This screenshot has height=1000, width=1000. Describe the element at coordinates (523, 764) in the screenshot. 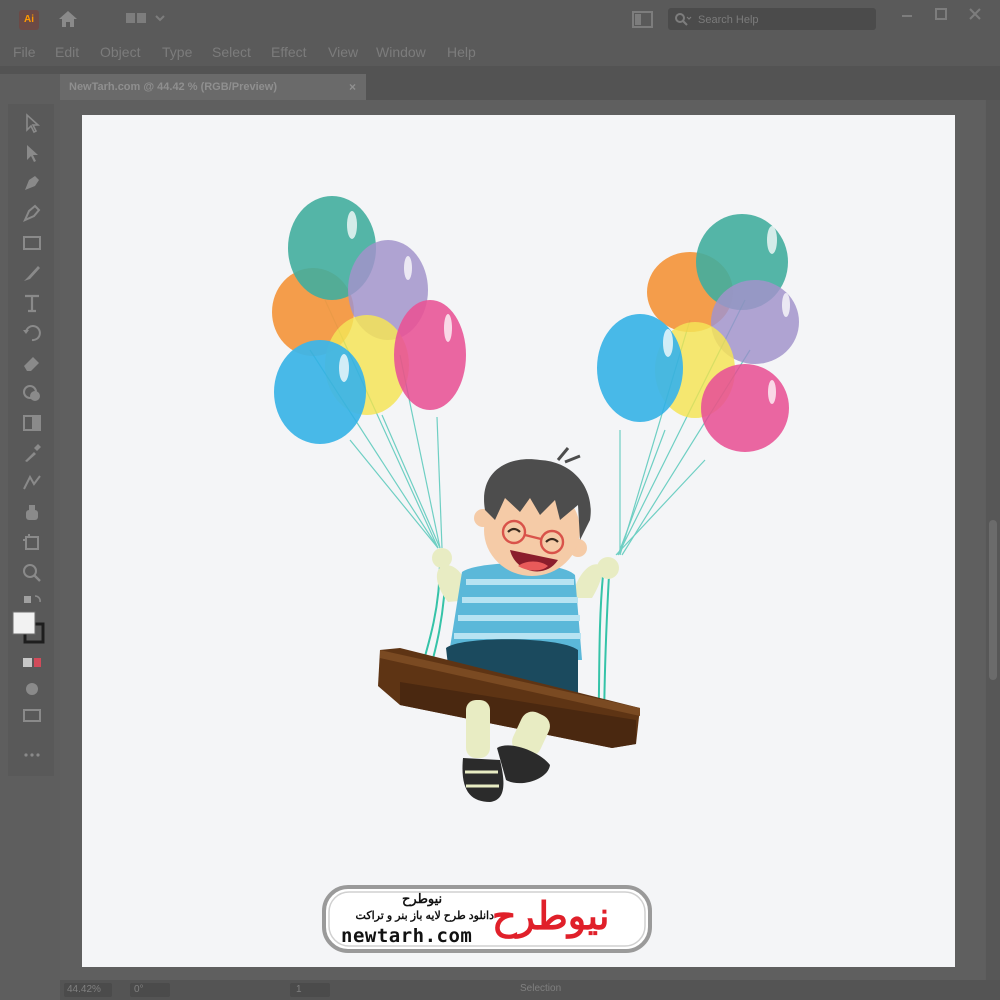

I see `right-sandal` at that location.